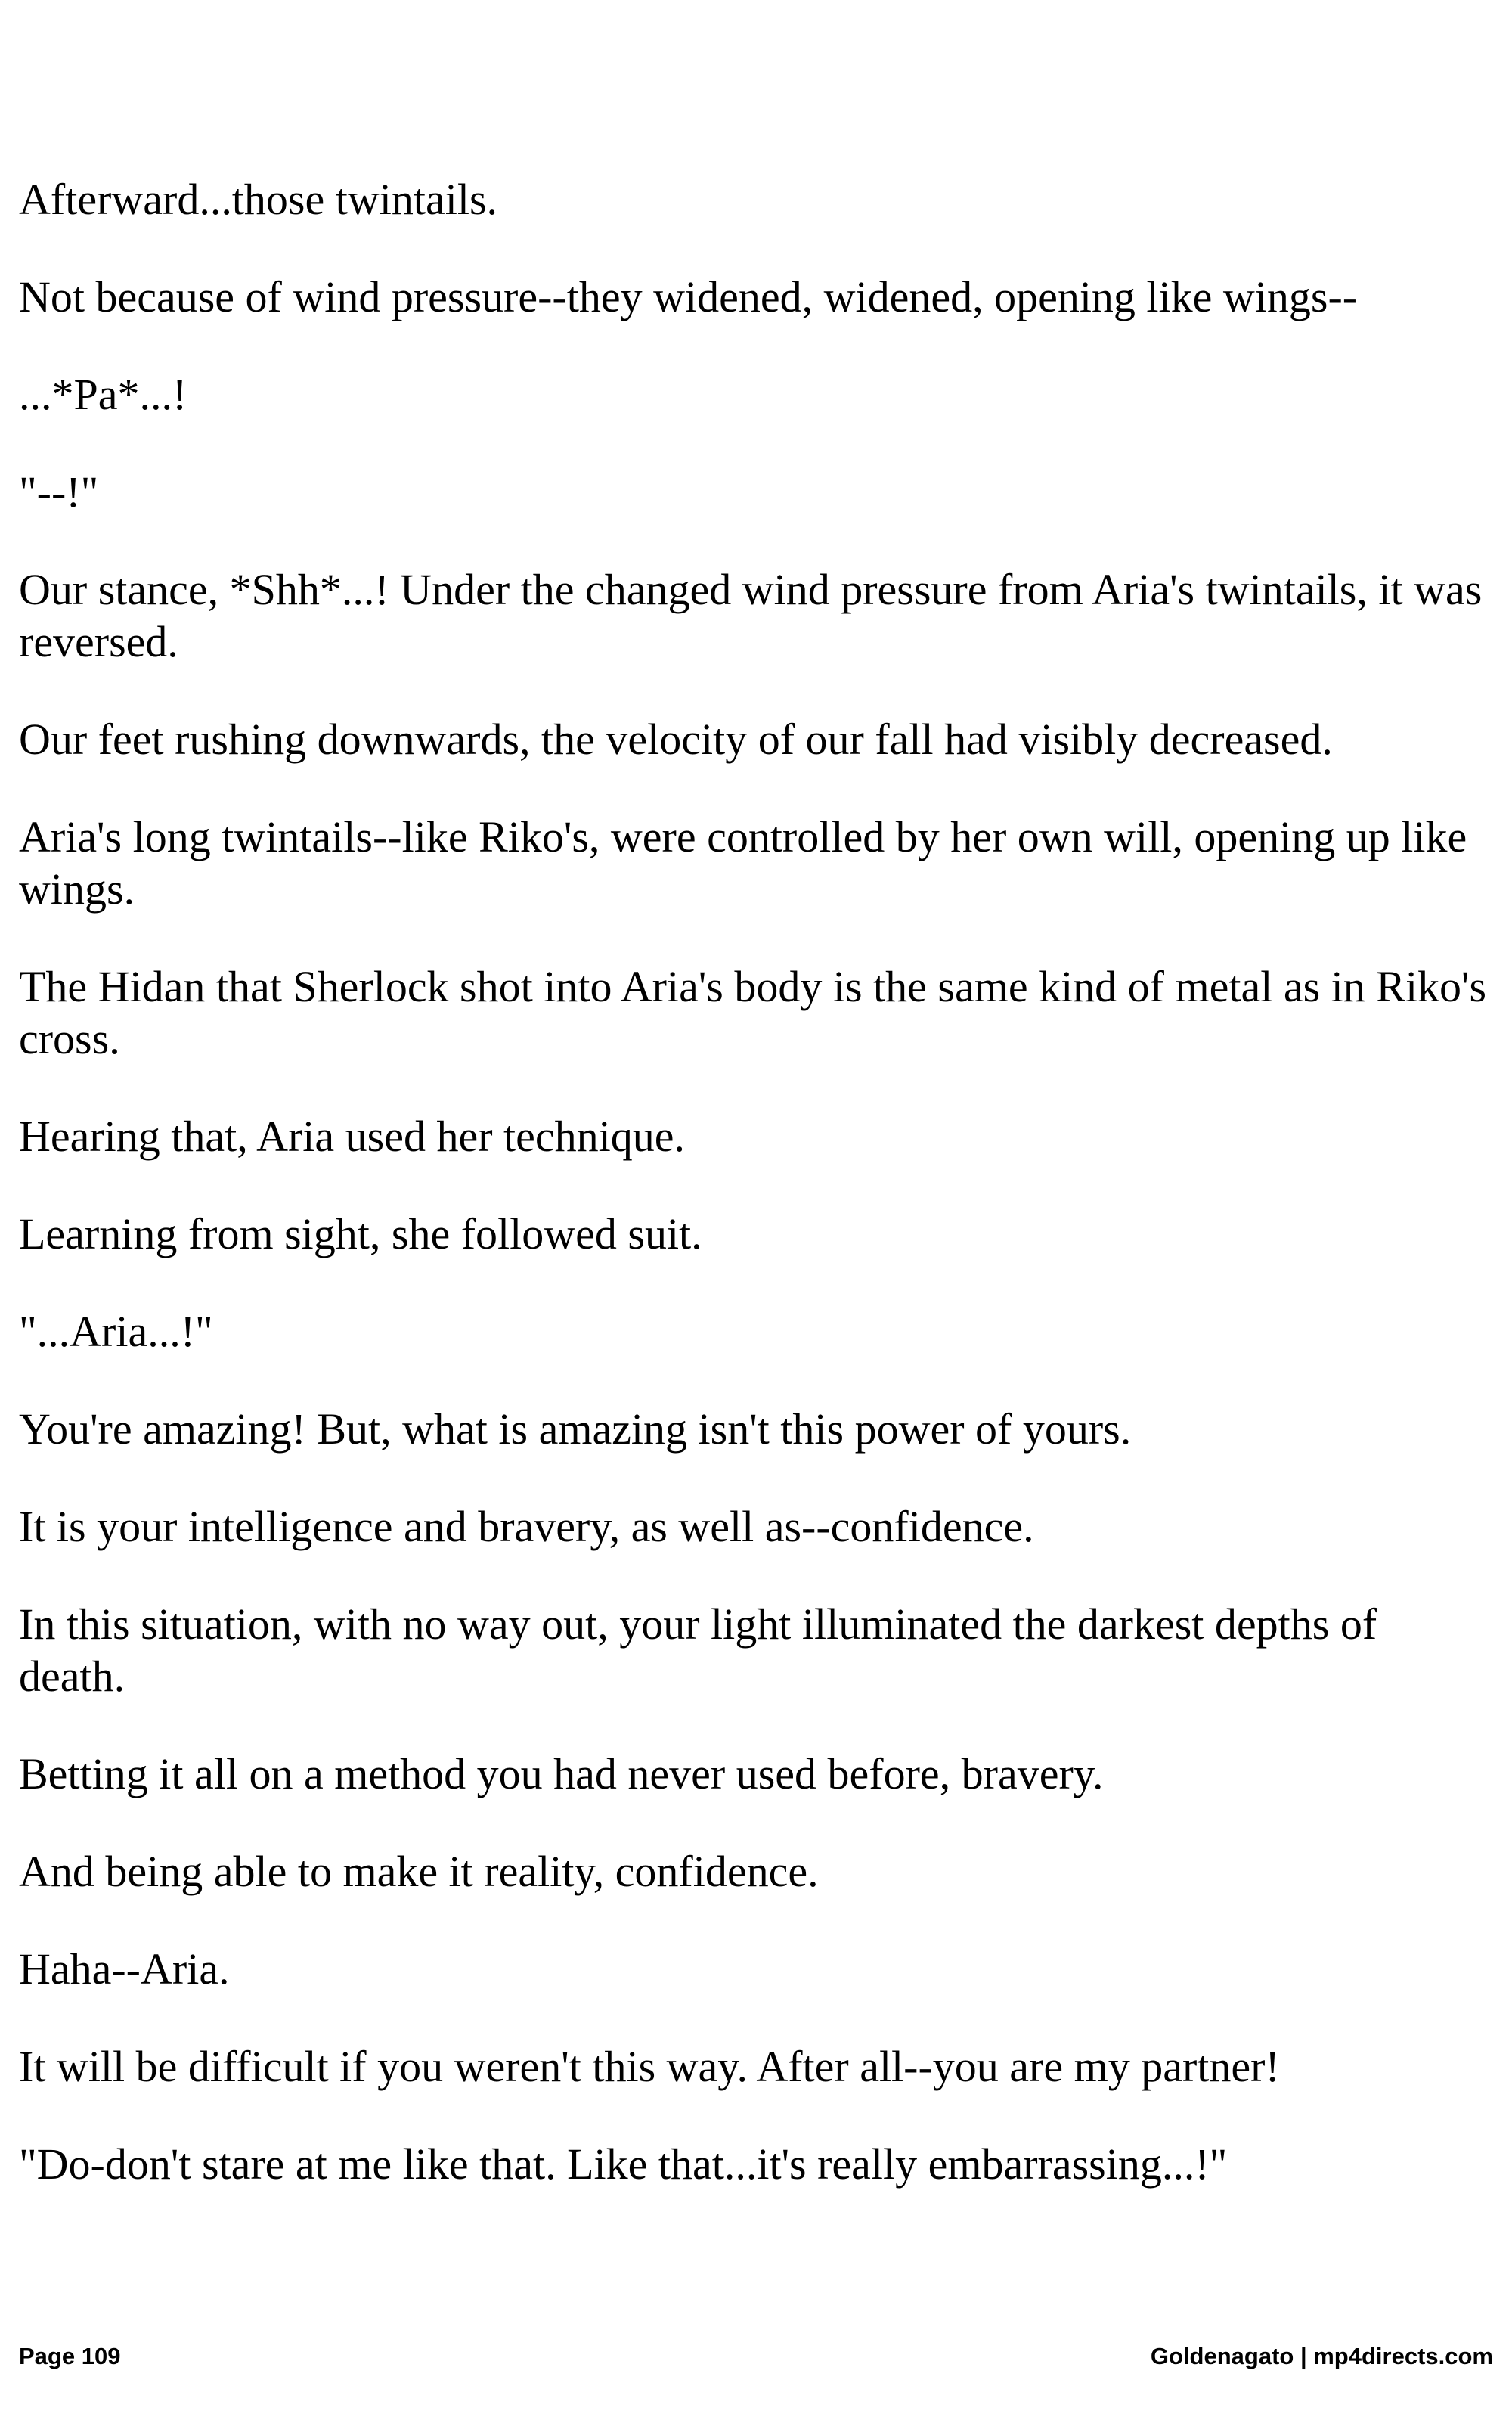 The height and width of the screenshot is (2420, 1512). I want to click on page-footer: Page 109 Goldenagato | mp4directs.com, so click(756, 2356).